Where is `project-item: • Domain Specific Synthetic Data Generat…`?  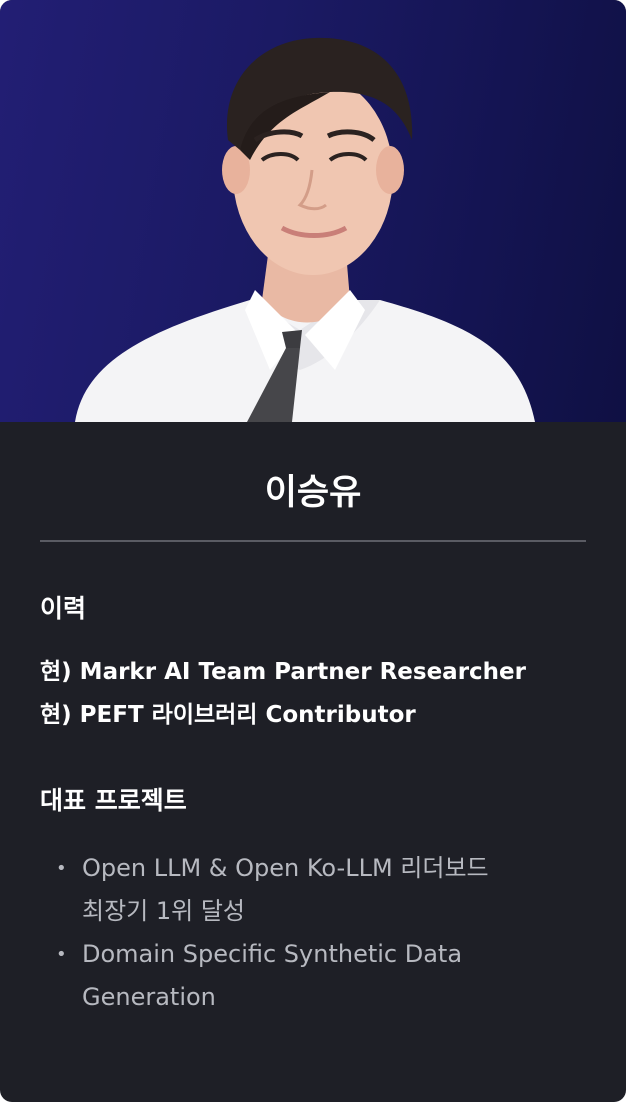
project-item: • Domain Specific Synthetic Data Generat… is located at coordinates (314, 976).